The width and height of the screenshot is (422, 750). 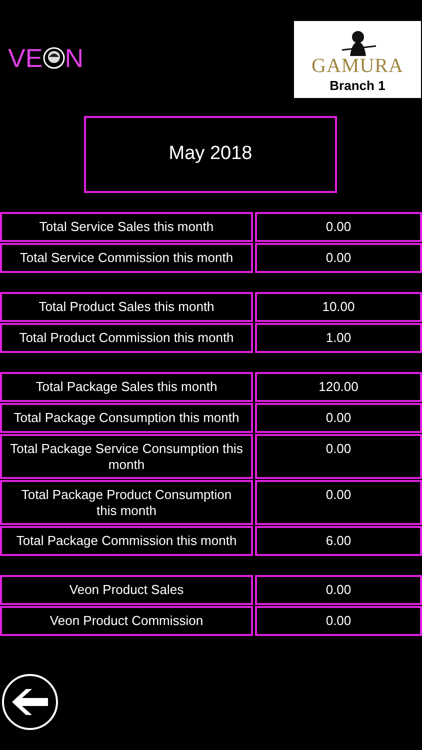 What do you see at coordinates (357, 59) in the screenshot?
I see `branch-logo: GAMURA Branch 1` at bounding box center [357, 59].